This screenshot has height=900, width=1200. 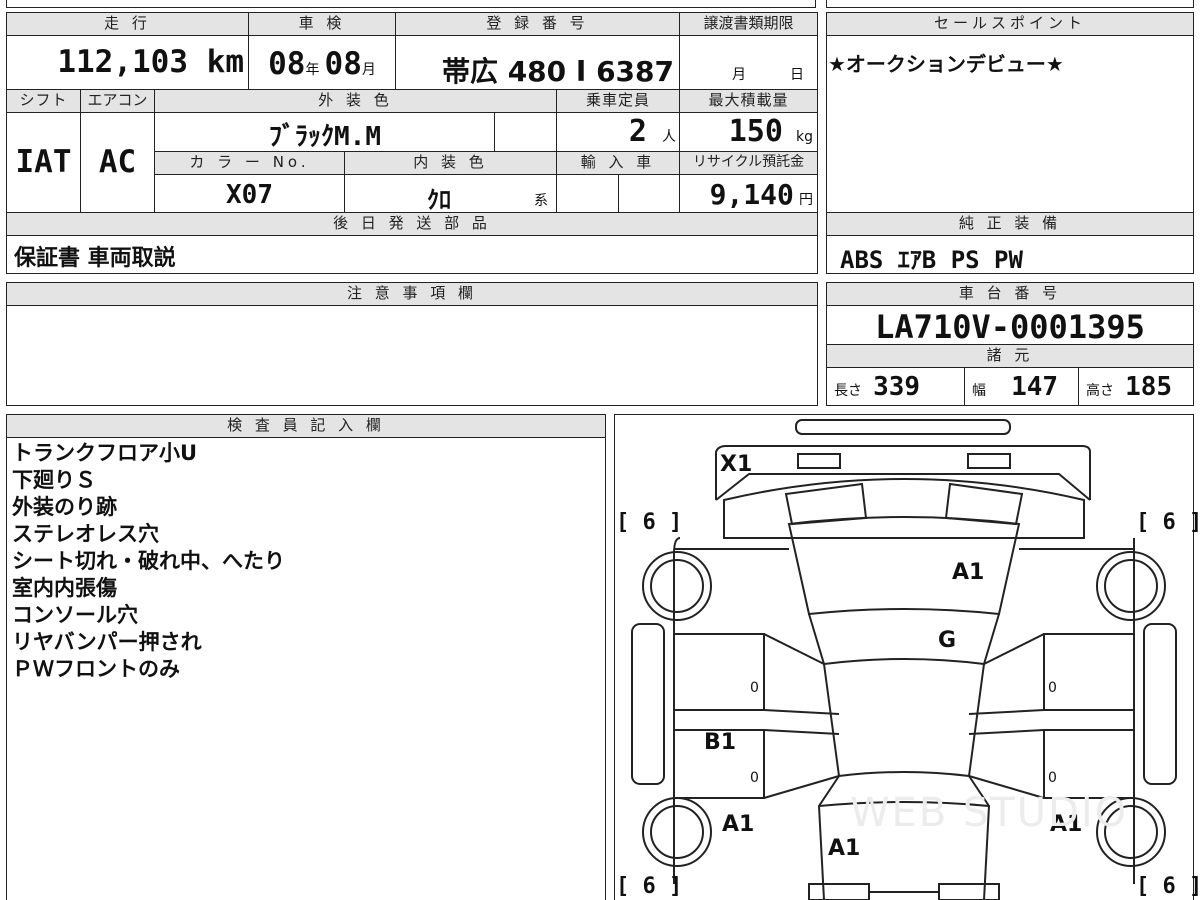 What do you see at coordinates (739, 75) in the screenshot?
I see `deadline-month: 月` at bounding box center [739, 75].